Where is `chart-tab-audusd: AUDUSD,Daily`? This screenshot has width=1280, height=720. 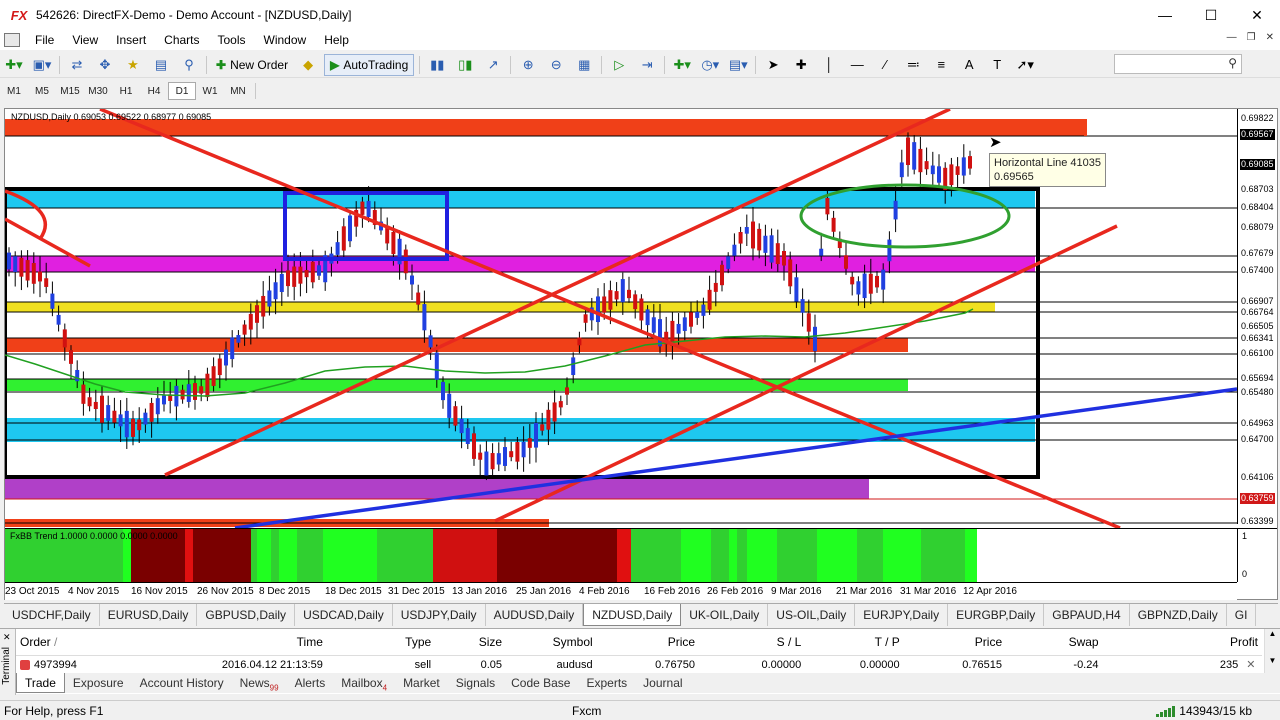
chart-tab-audusd: AUDUSD,Daily is located at coordinates (535, 615).